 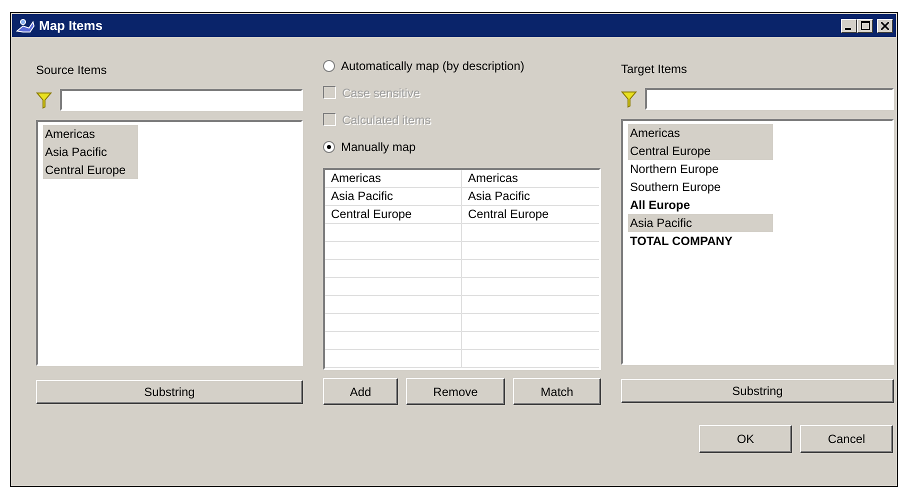 I want to click on list-item: All Europe, so click(x=700, y=205).